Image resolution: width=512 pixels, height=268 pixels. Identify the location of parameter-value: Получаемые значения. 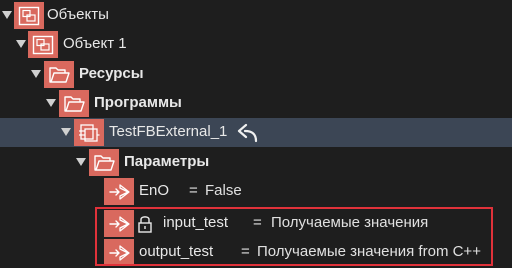
(350, 222).